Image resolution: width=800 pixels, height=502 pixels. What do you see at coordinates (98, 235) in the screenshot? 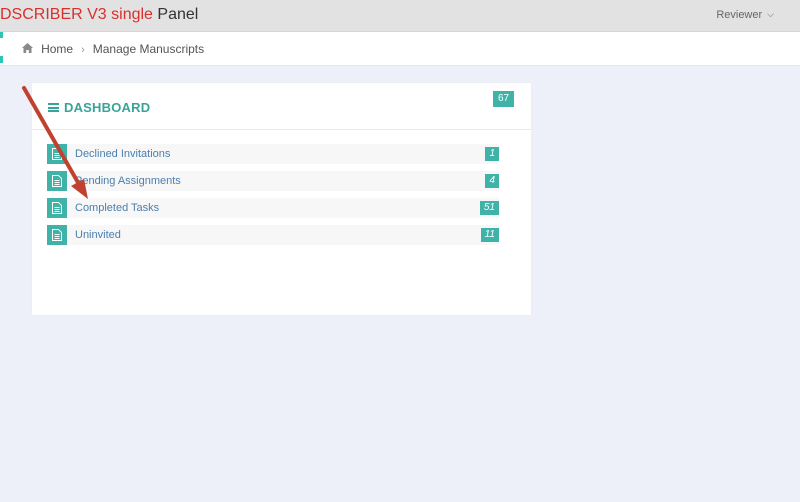
I see `list-item-label: Uninvited` at bounding box center [98, 235].